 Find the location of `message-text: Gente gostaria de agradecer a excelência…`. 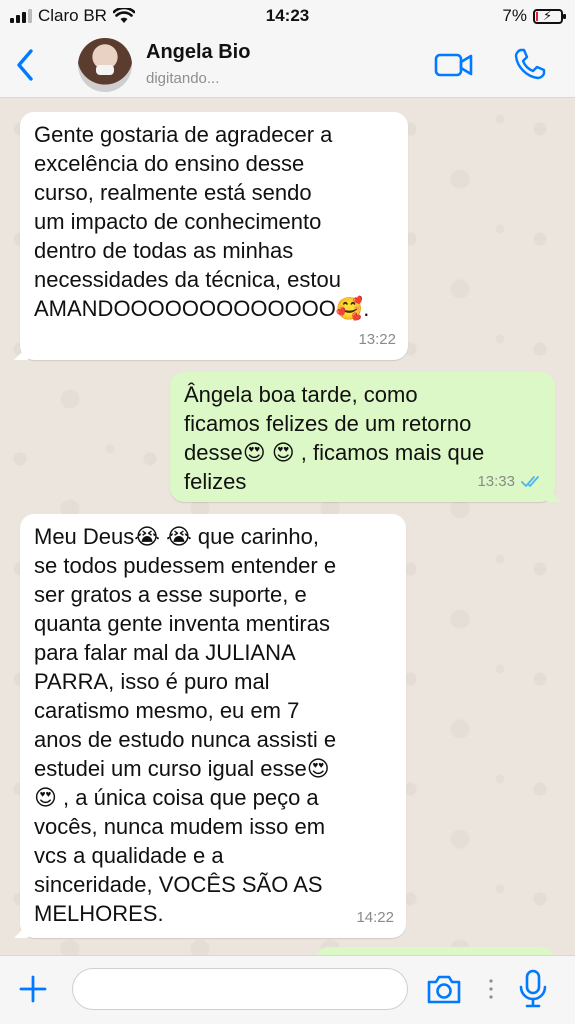

message-text: Gente gostaria de agradecer a excelência… is located at coordinates (202, 221).